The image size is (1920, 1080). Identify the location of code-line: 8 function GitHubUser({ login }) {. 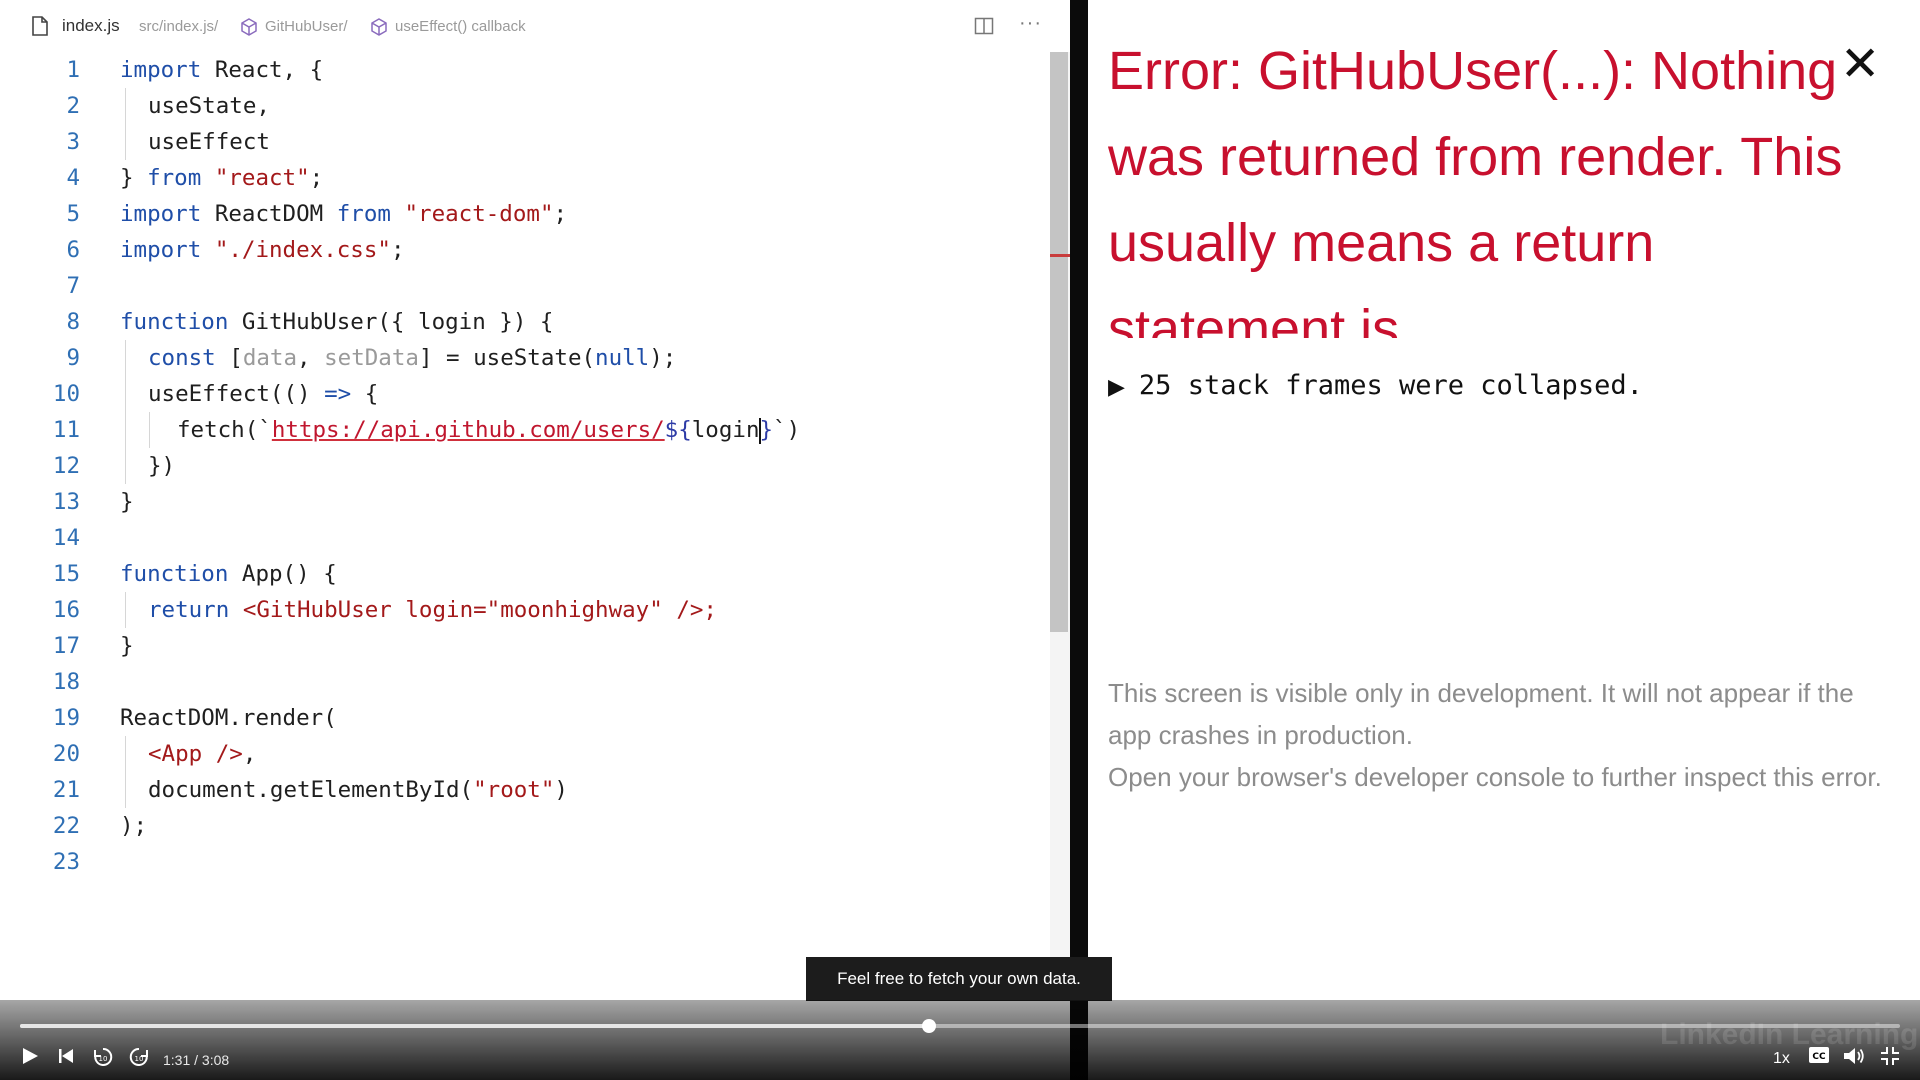
(310, 322).